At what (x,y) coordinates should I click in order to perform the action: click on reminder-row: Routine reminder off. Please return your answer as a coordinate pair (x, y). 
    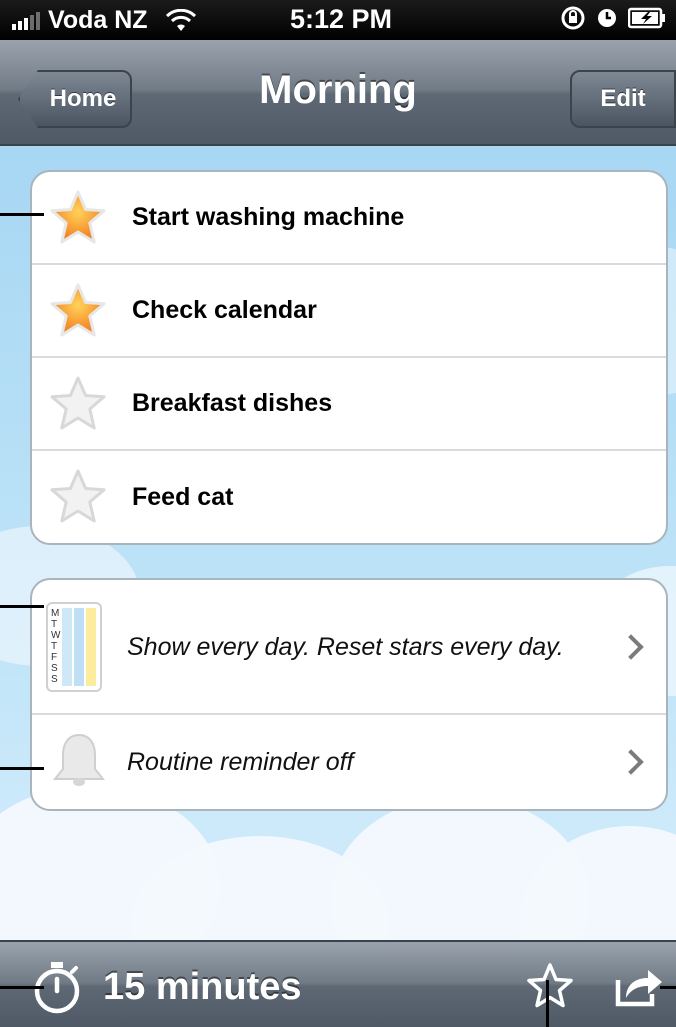
    Looking at the image, I should click on (349, 762).